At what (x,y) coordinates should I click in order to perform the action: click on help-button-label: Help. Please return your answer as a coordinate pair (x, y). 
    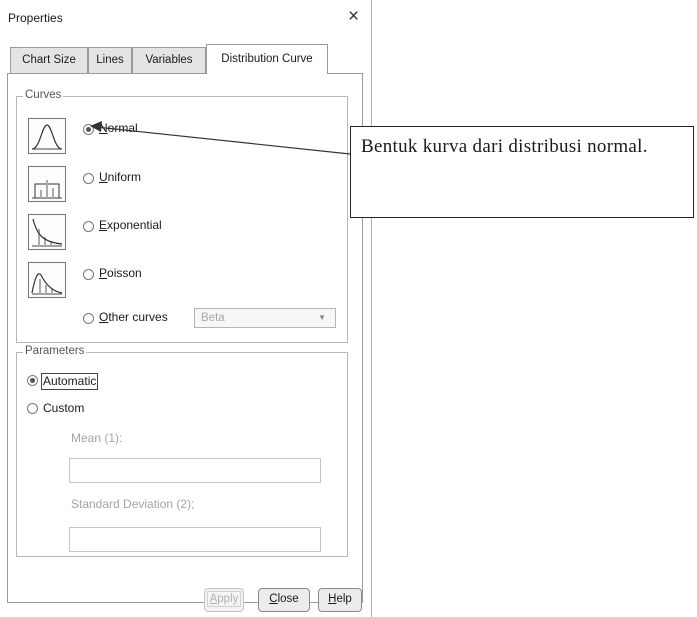
    Looking at the image, I should click on (340, 599).